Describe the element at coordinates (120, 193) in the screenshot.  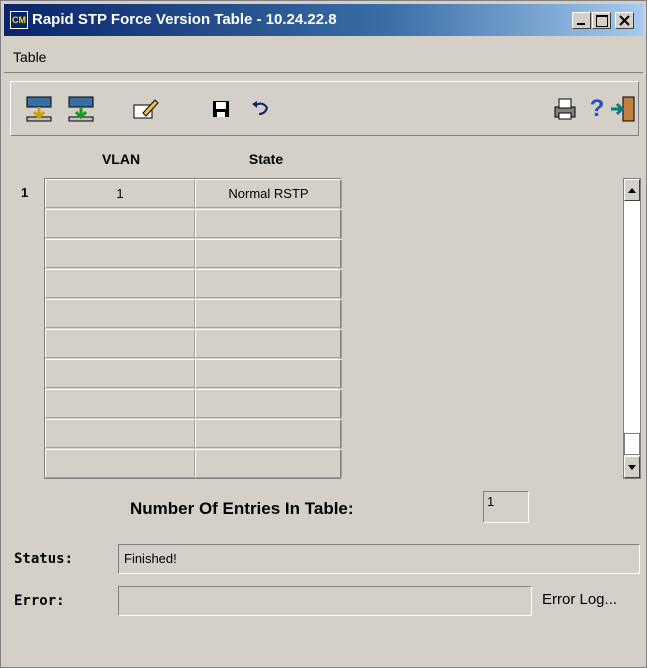
I see `vlan-cell: 1` at that location.